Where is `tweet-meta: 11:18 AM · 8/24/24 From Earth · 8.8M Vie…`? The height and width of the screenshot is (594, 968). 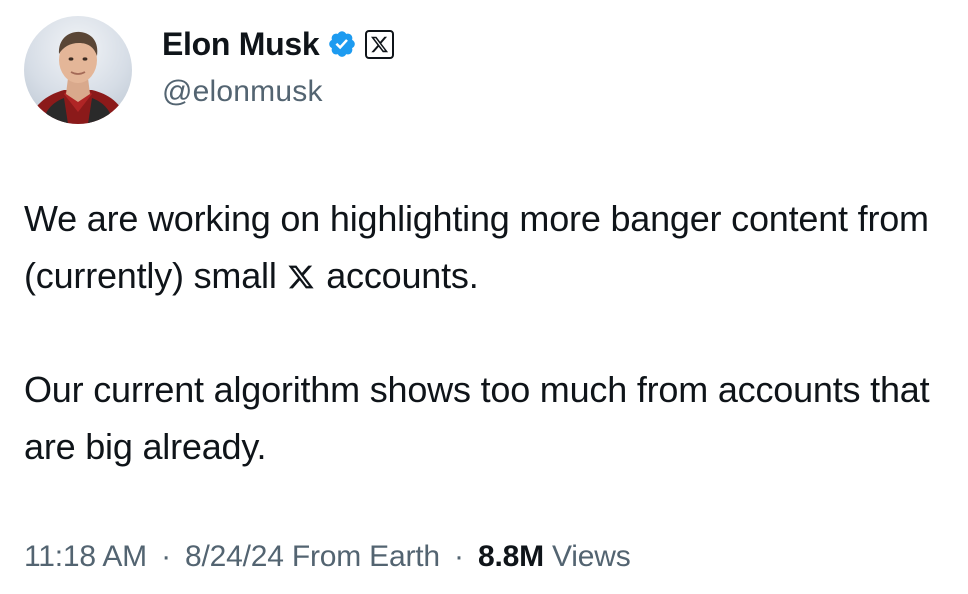
tweet-meta: 11:18 AM · 8/24/24 From Earth · 8.8M Vie… is located at coordinates (327, 557).